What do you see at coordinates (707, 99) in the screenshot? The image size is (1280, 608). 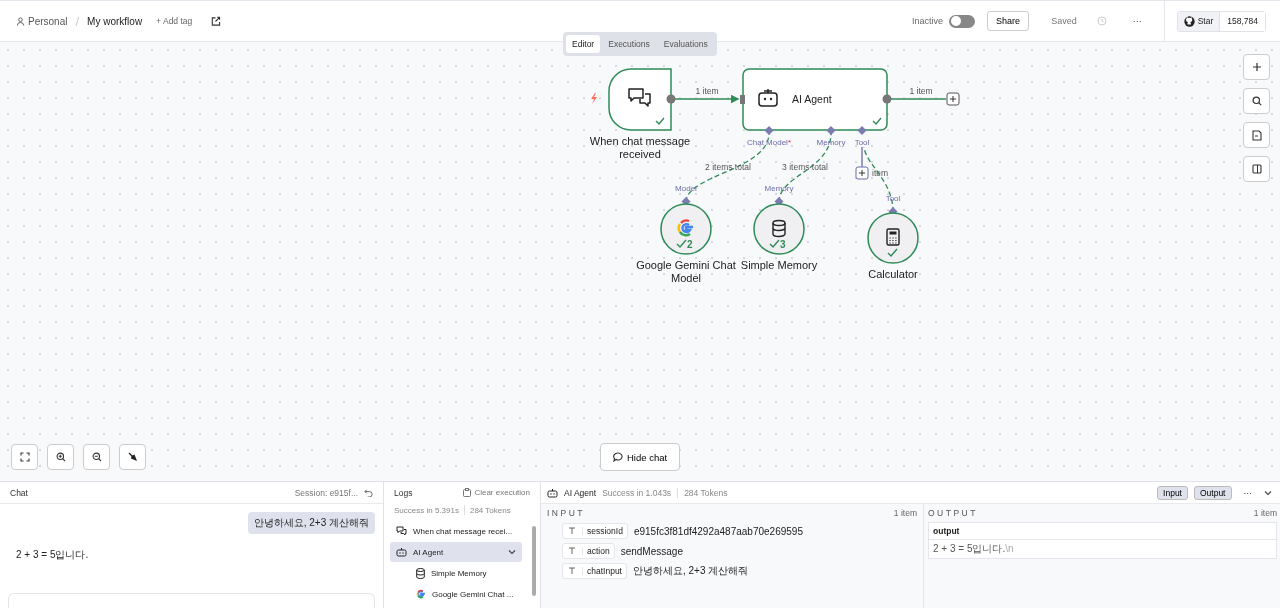 I see `connection-arrow` at bounding box center [707, 99].